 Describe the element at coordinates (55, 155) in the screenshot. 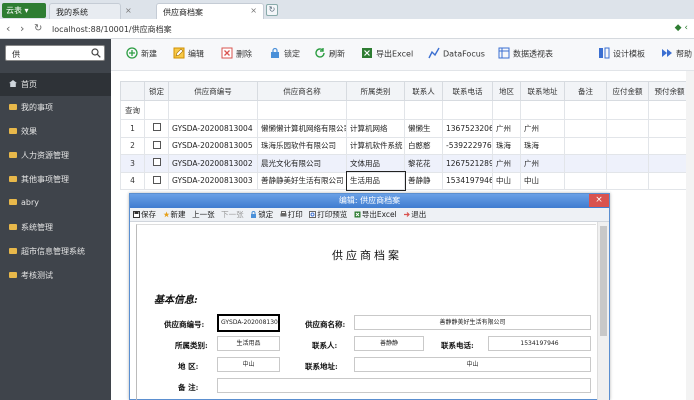

I see `sidebar-item-hr: 人力资源管理` at that location.